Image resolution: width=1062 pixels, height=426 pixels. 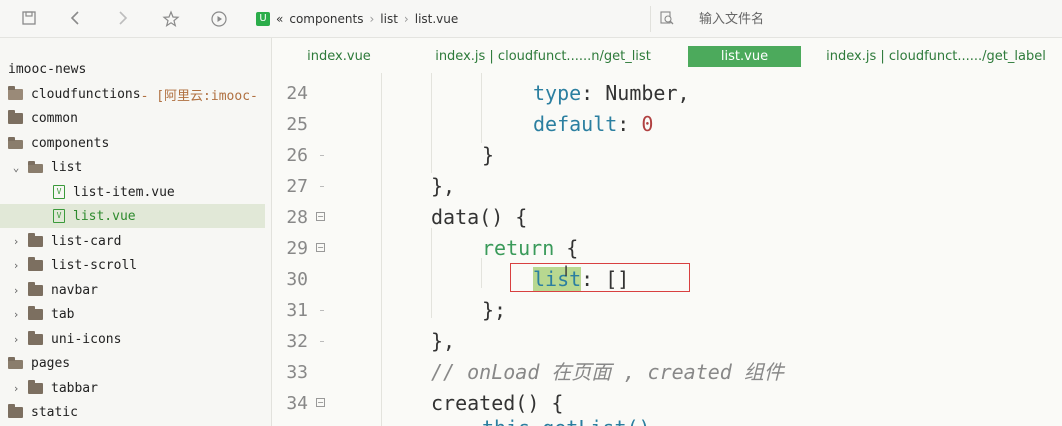 I want to click on annotation-highlight-box, so click(x=600, y=277).